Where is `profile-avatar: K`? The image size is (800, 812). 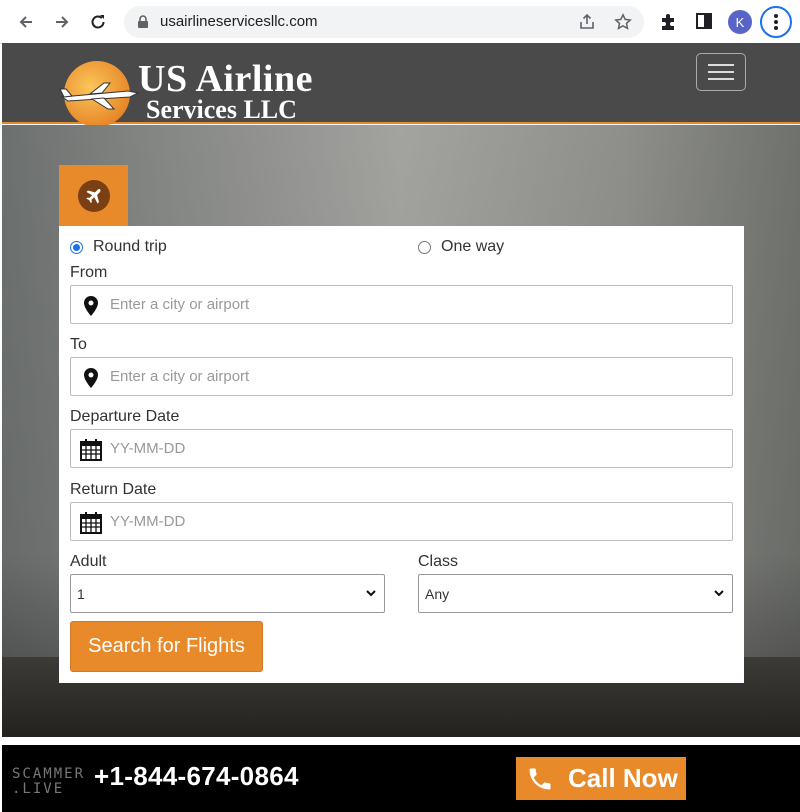 profile-avatar: K is located at coordinates (740, 22).